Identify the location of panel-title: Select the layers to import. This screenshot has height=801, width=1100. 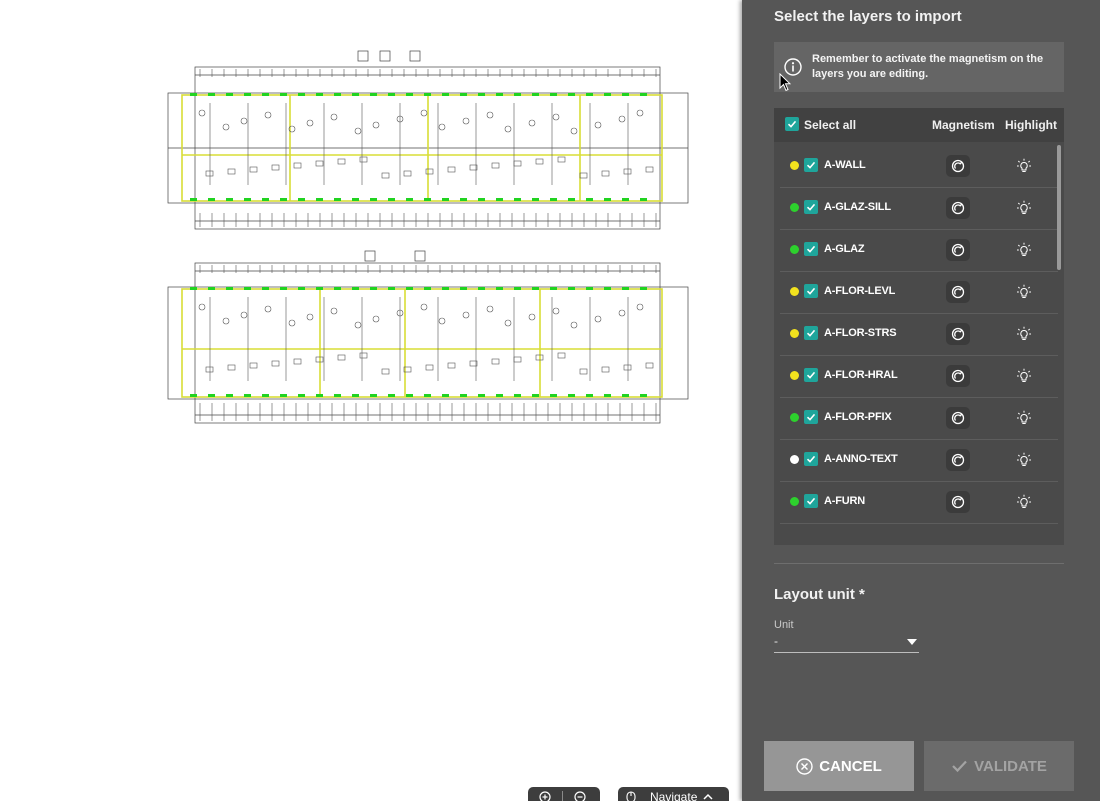
(868, 16).